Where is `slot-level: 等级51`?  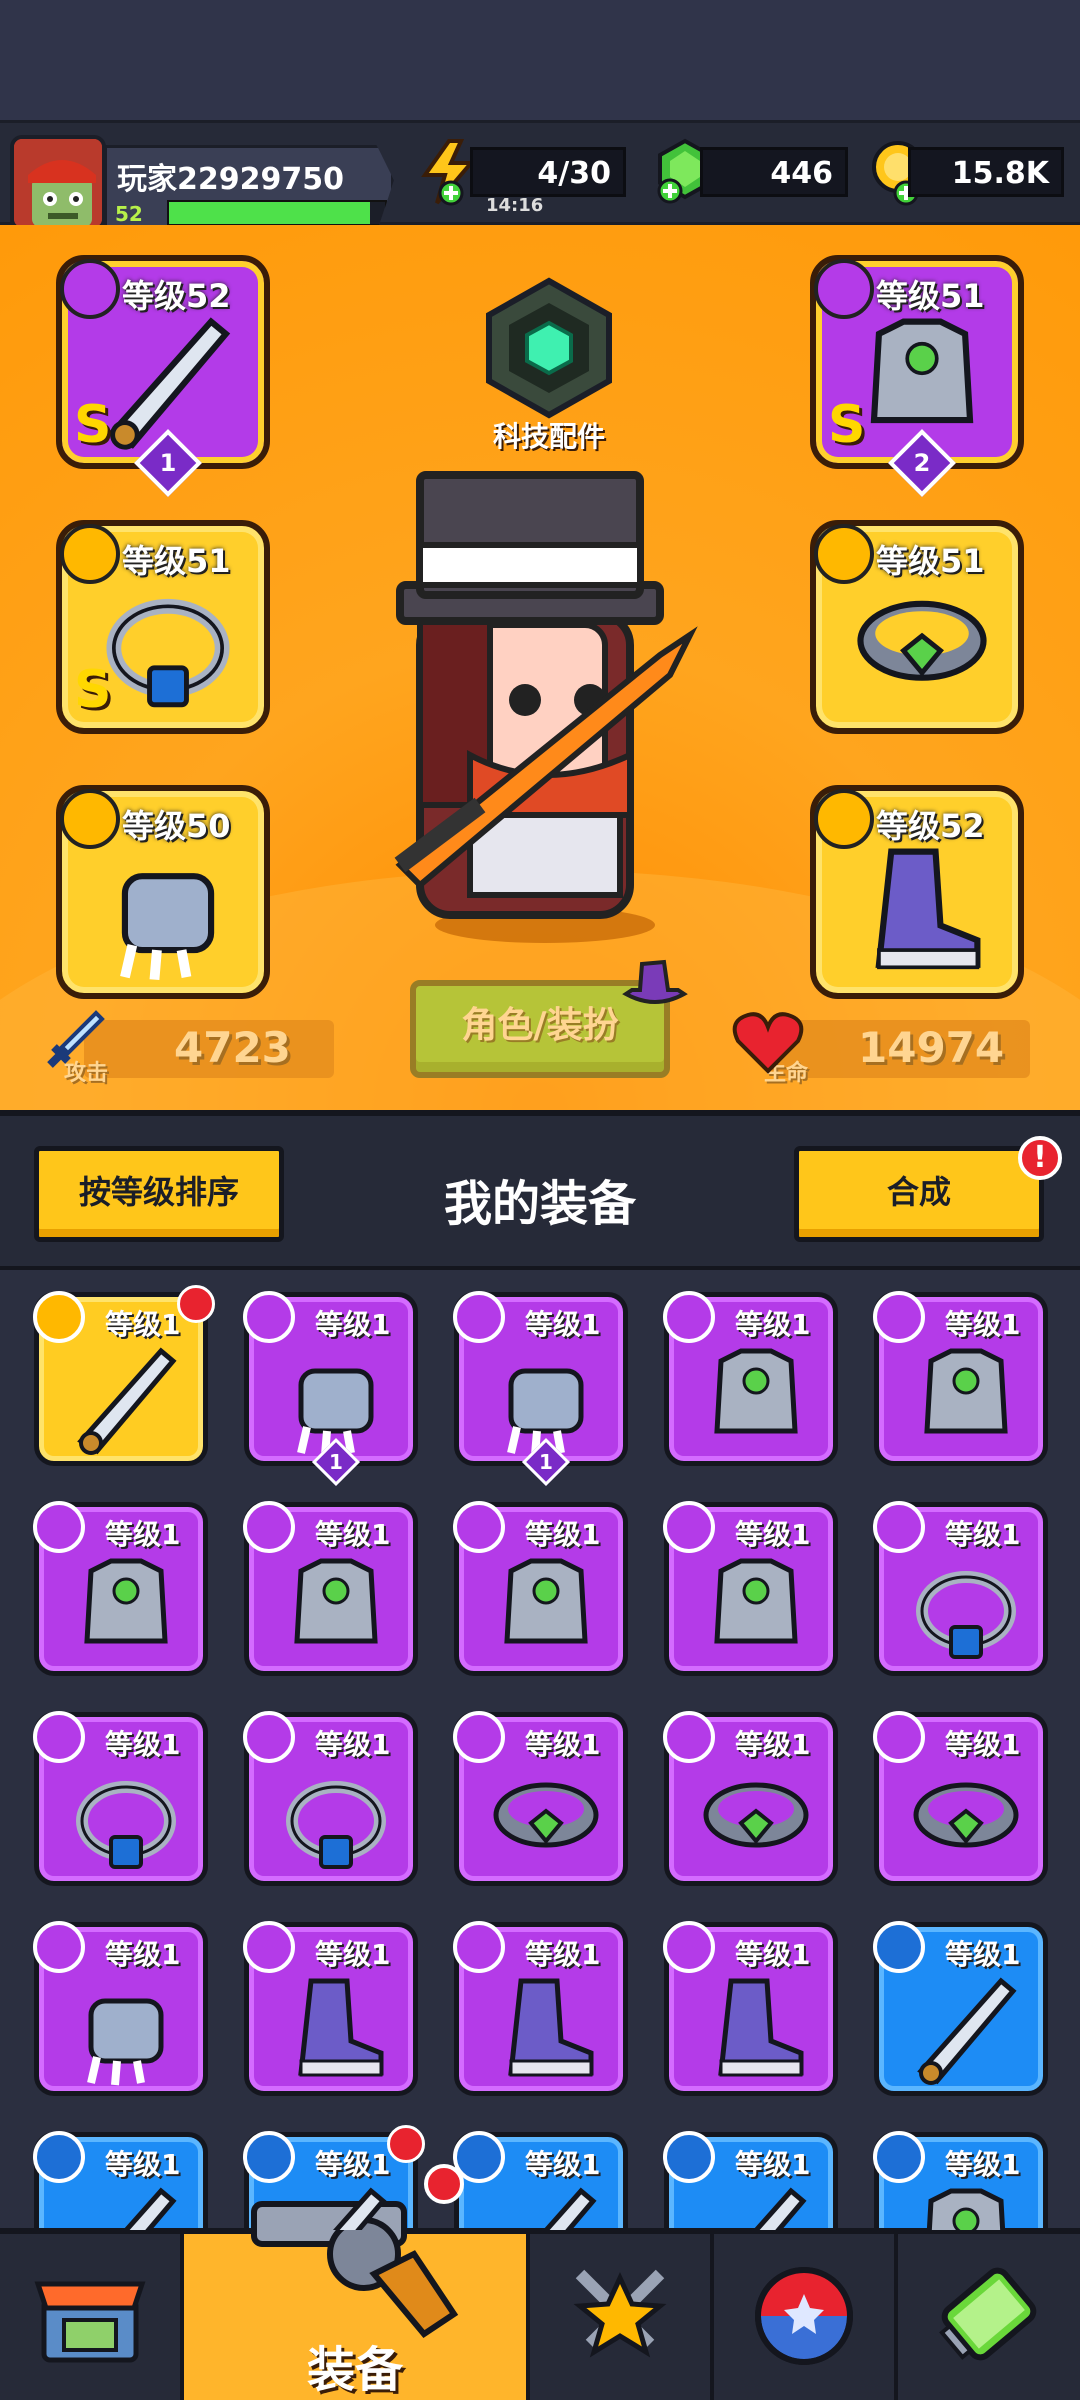
slot-level: 等级51 is located at coordinates (930, 296).